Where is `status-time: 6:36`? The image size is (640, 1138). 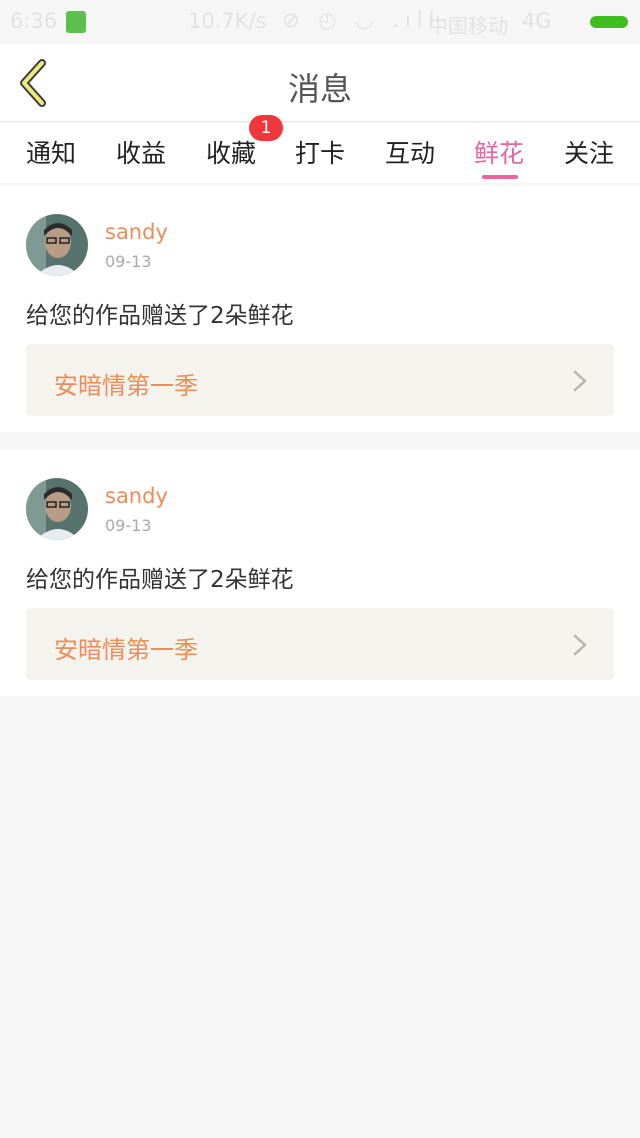
status-time: 6:36 is located at coordinates (34, 21).